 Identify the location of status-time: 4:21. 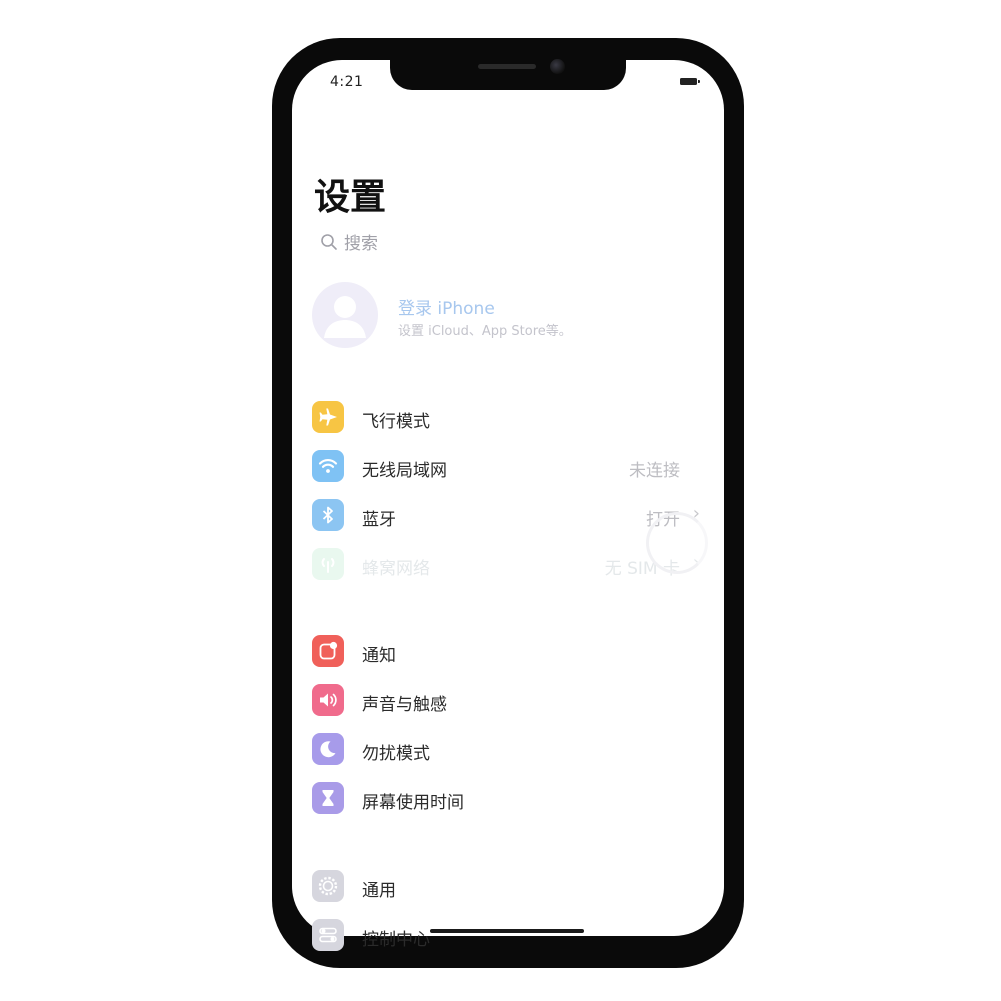
(347, 82).